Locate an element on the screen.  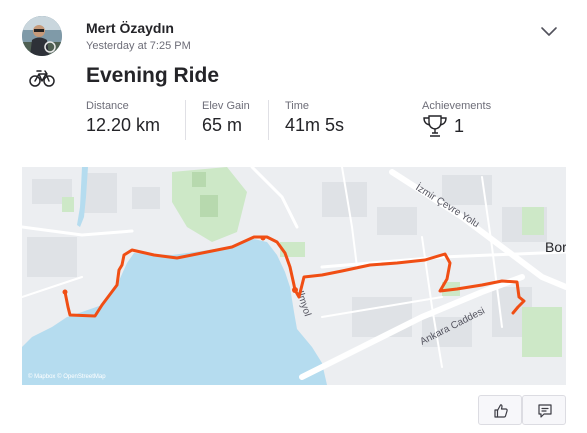
achievements-value: 1 is located at coordinates (459, 125).